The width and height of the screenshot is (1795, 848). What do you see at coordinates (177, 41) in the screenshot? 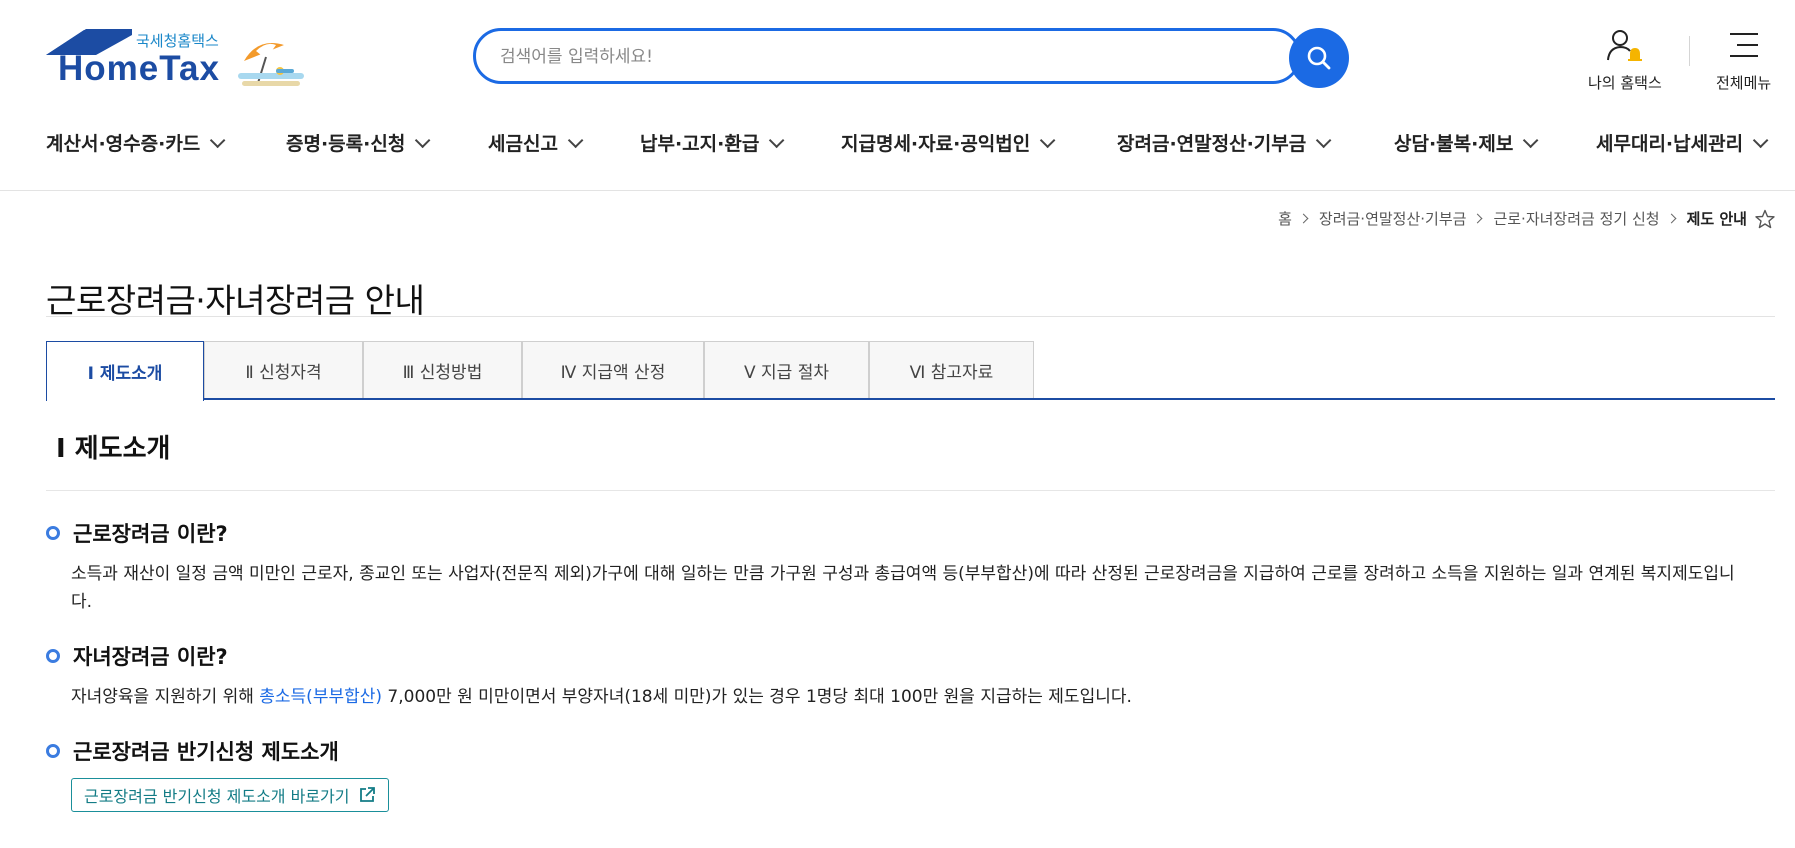
I see `logo-subtitle: 국세청홈택스` at bounding box center [177, 41].